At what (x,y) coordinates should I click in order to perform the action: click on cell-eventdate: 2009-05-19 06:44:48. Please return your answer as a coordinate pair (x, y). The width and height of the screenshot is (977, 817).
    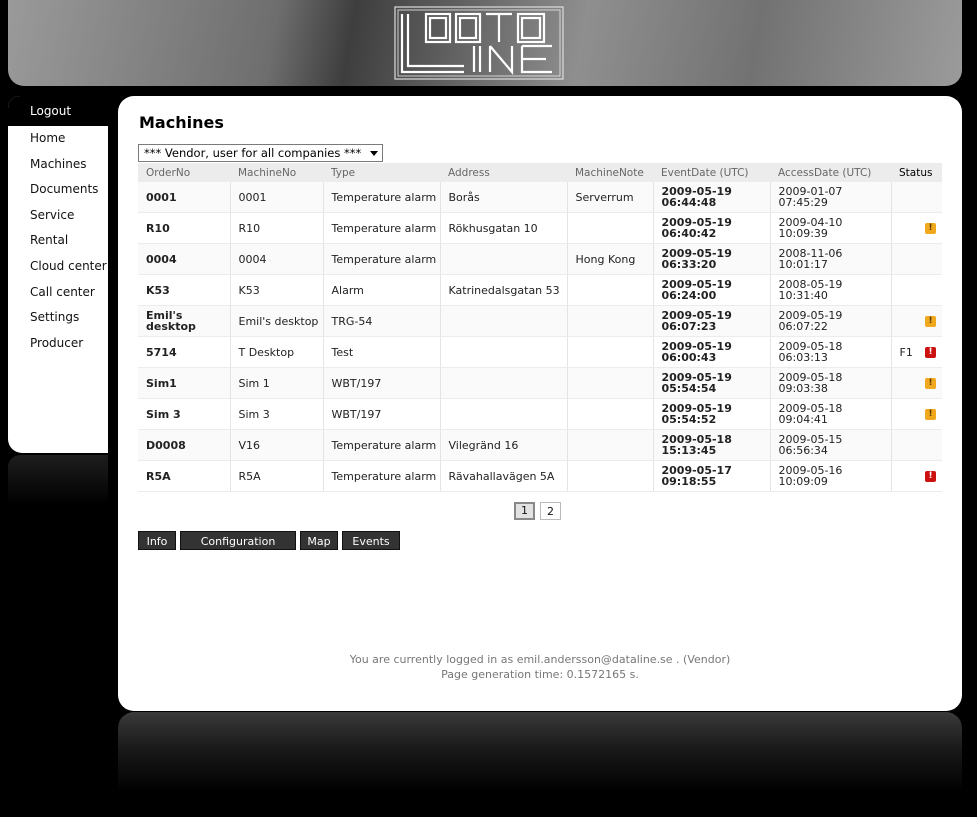
    Looking at the image, I should click on (712, 197).